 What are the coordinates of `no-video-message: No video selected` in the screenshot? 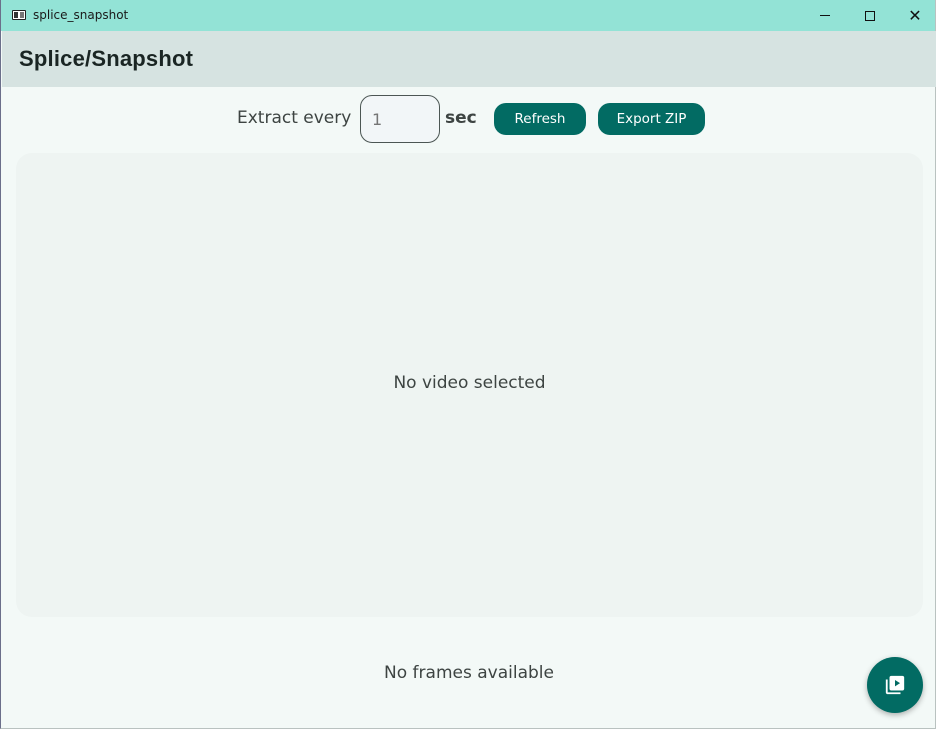 It's located at (469, 383).